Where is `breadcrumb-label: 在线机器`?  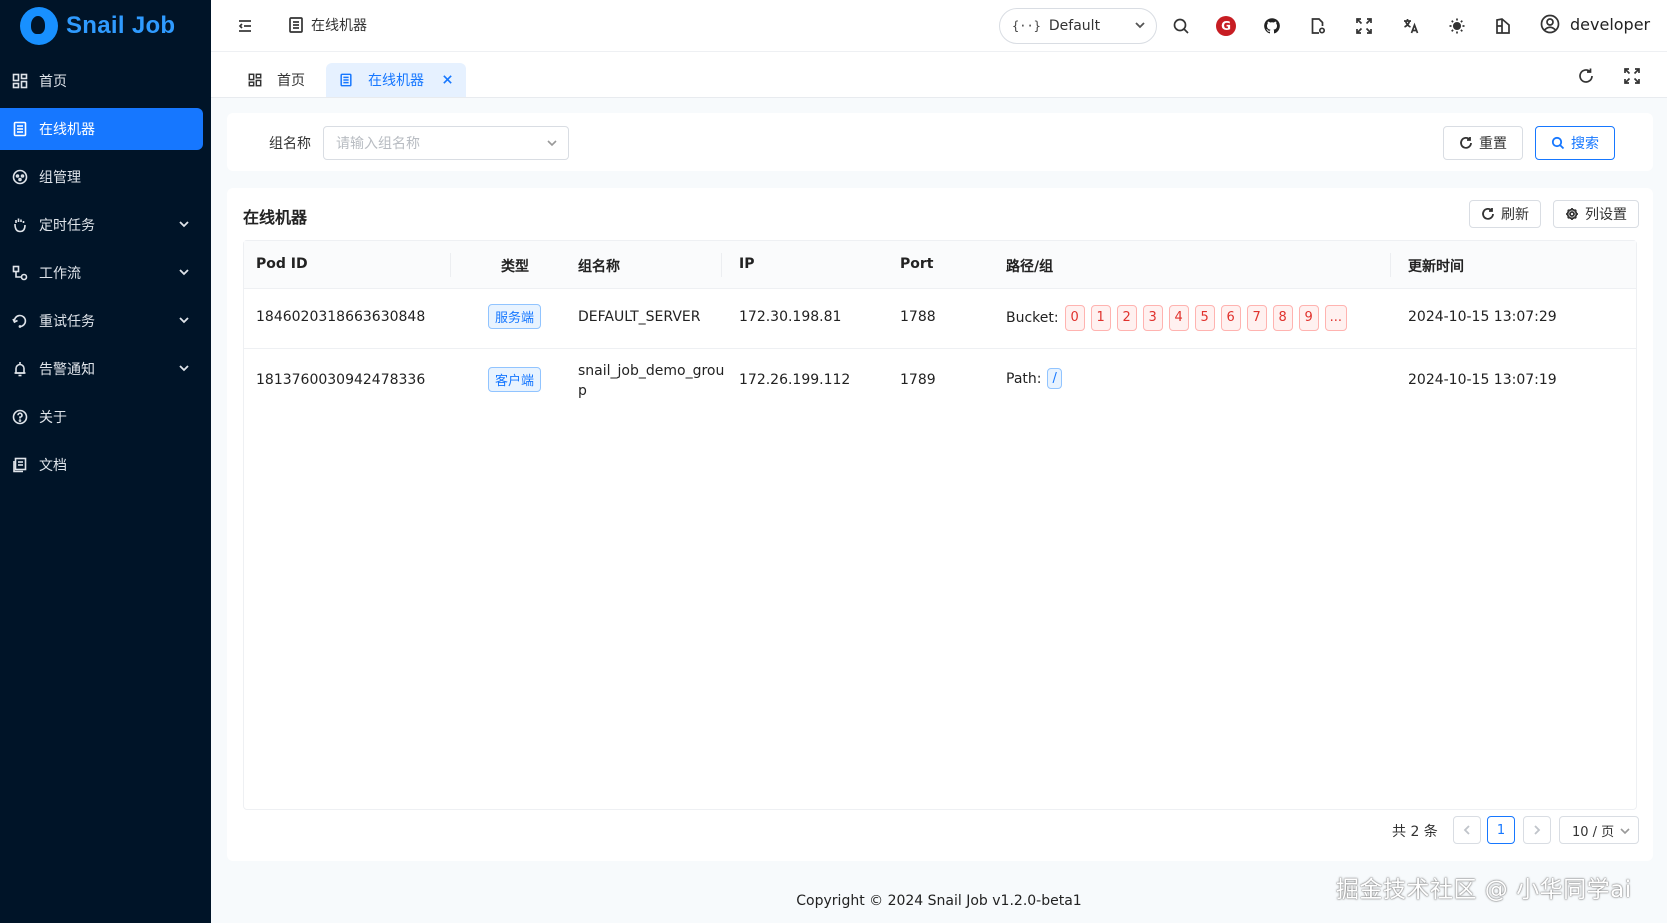
breadcrumb-label: 在线机器 is located at coordinates (339, 26).